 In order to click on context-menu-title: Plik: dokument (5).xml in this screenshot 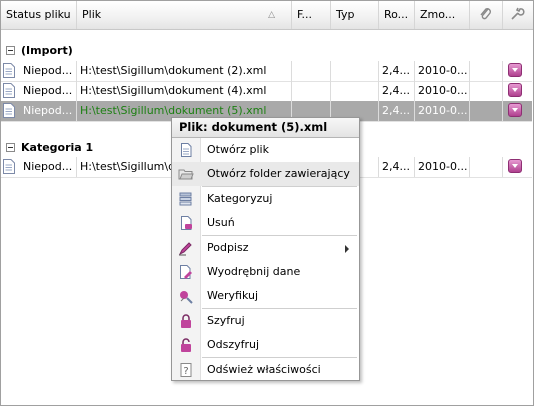, I will do `click(265, 128)`.